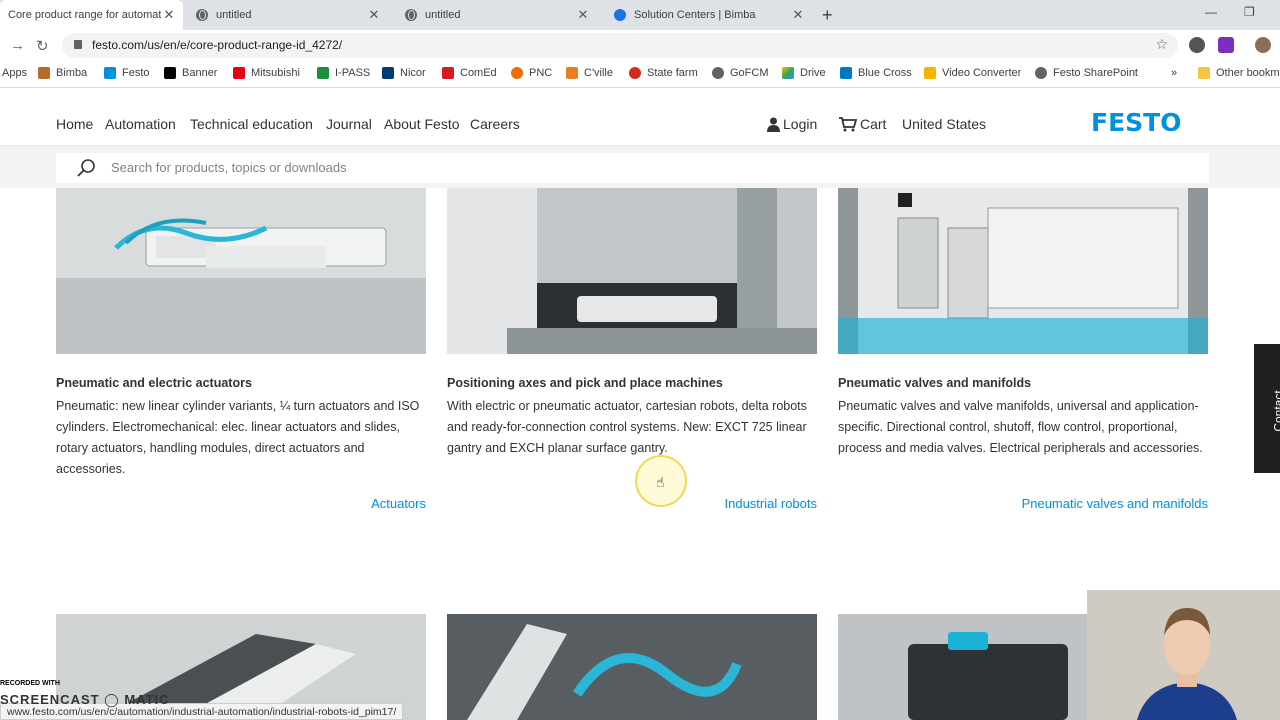 The height and width of the screenshot is (720, 1280). What do you see at coordinates (62, 73) in the screenshot?
I see `bookmark-bimba: Bimba` at bounding box center [62, 73].